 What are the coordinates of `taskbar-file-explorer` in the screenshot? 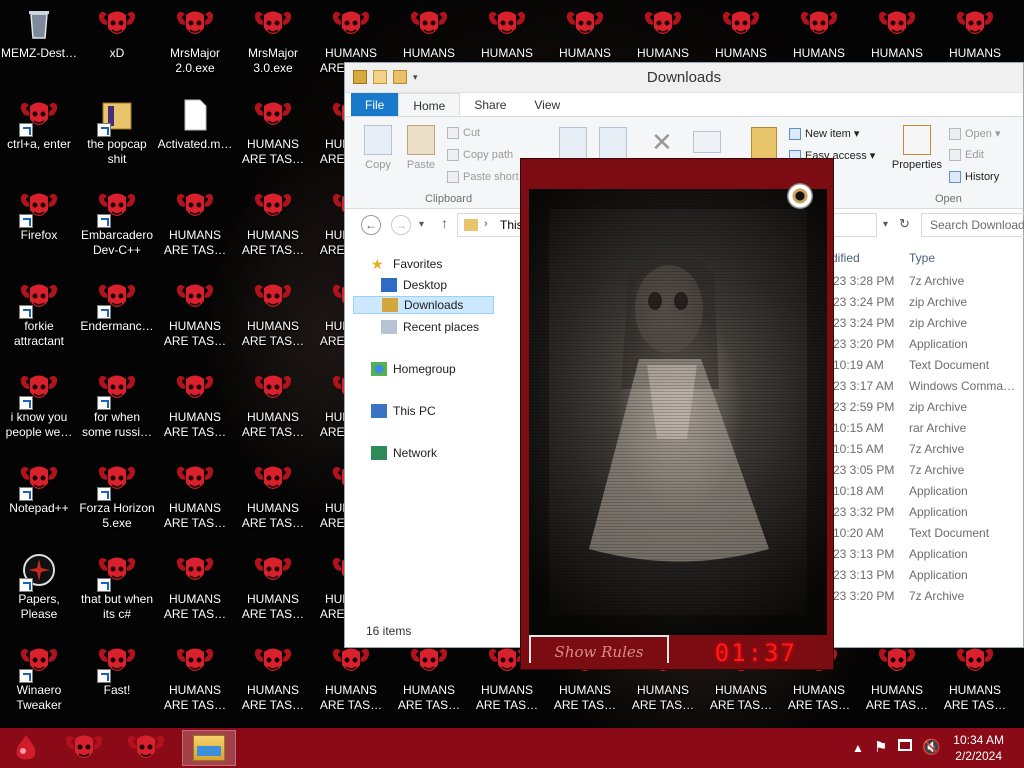 It's located at (209, 748).